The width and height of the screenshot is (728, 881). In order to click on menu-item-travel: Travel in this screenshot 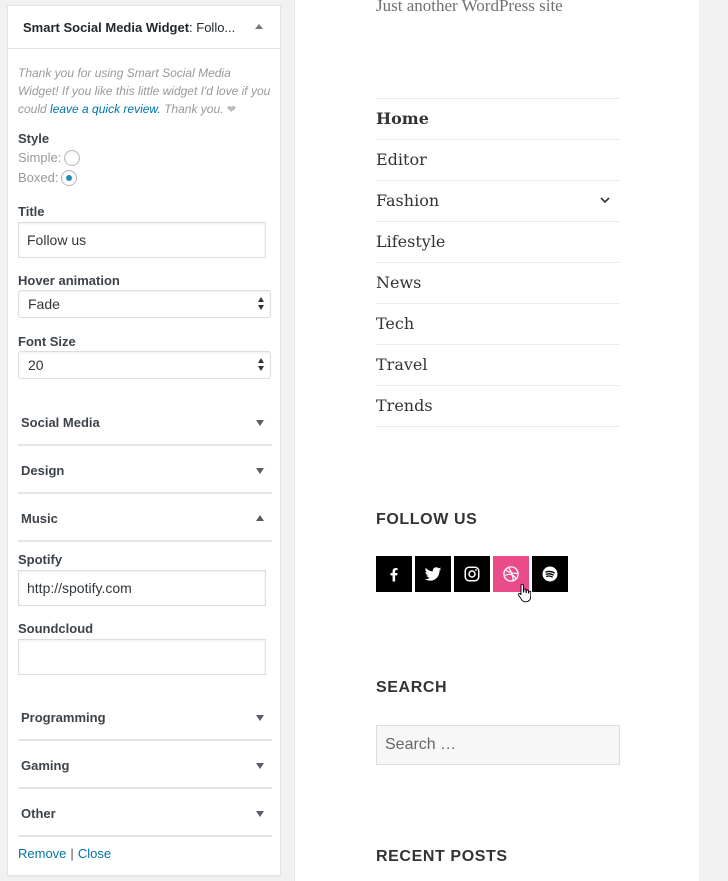, I will do `click(498, 365)`.